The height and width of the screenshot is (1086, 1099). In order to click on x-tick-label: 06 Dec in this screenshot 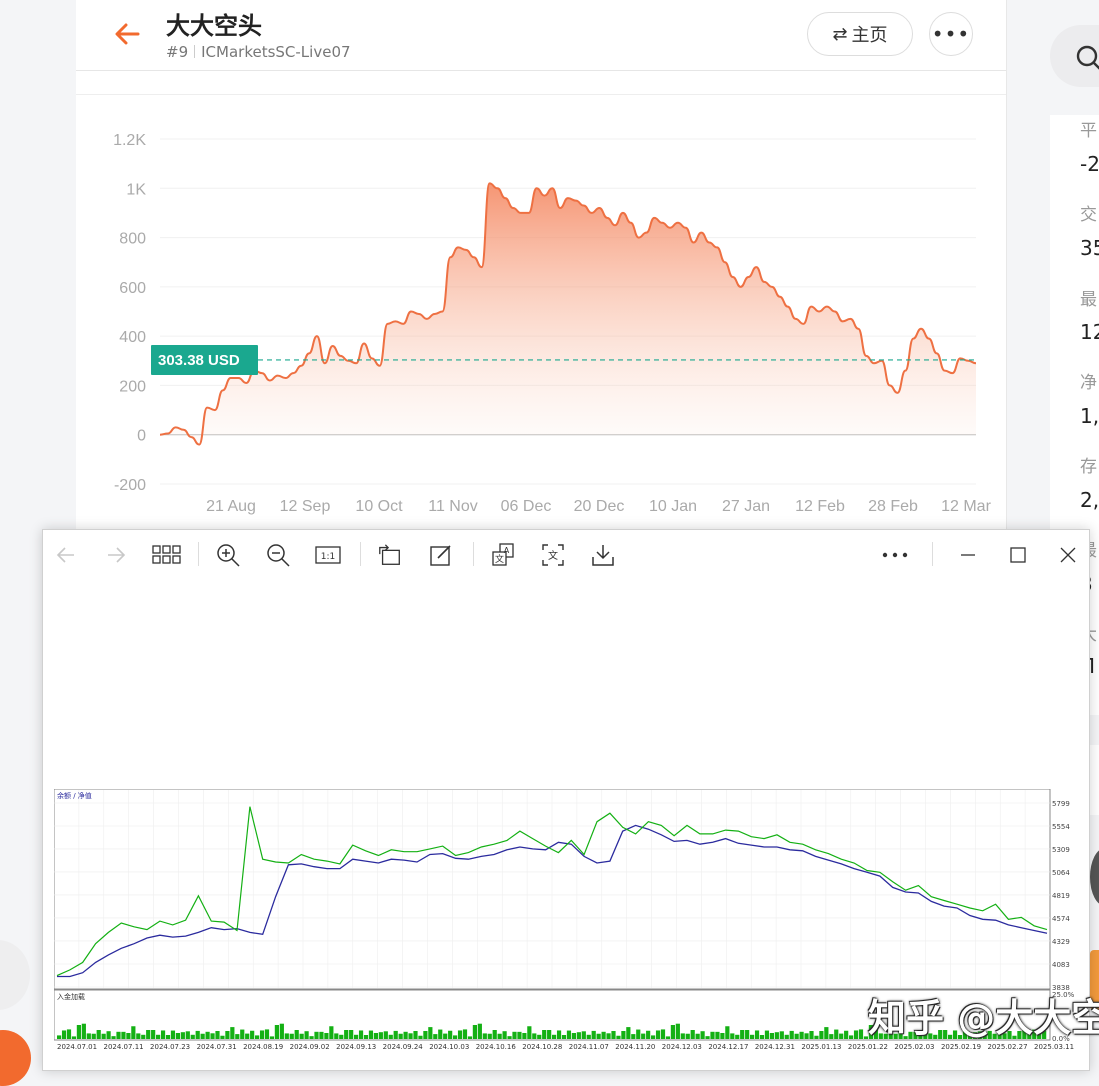, I will do `click(526, 506)`.